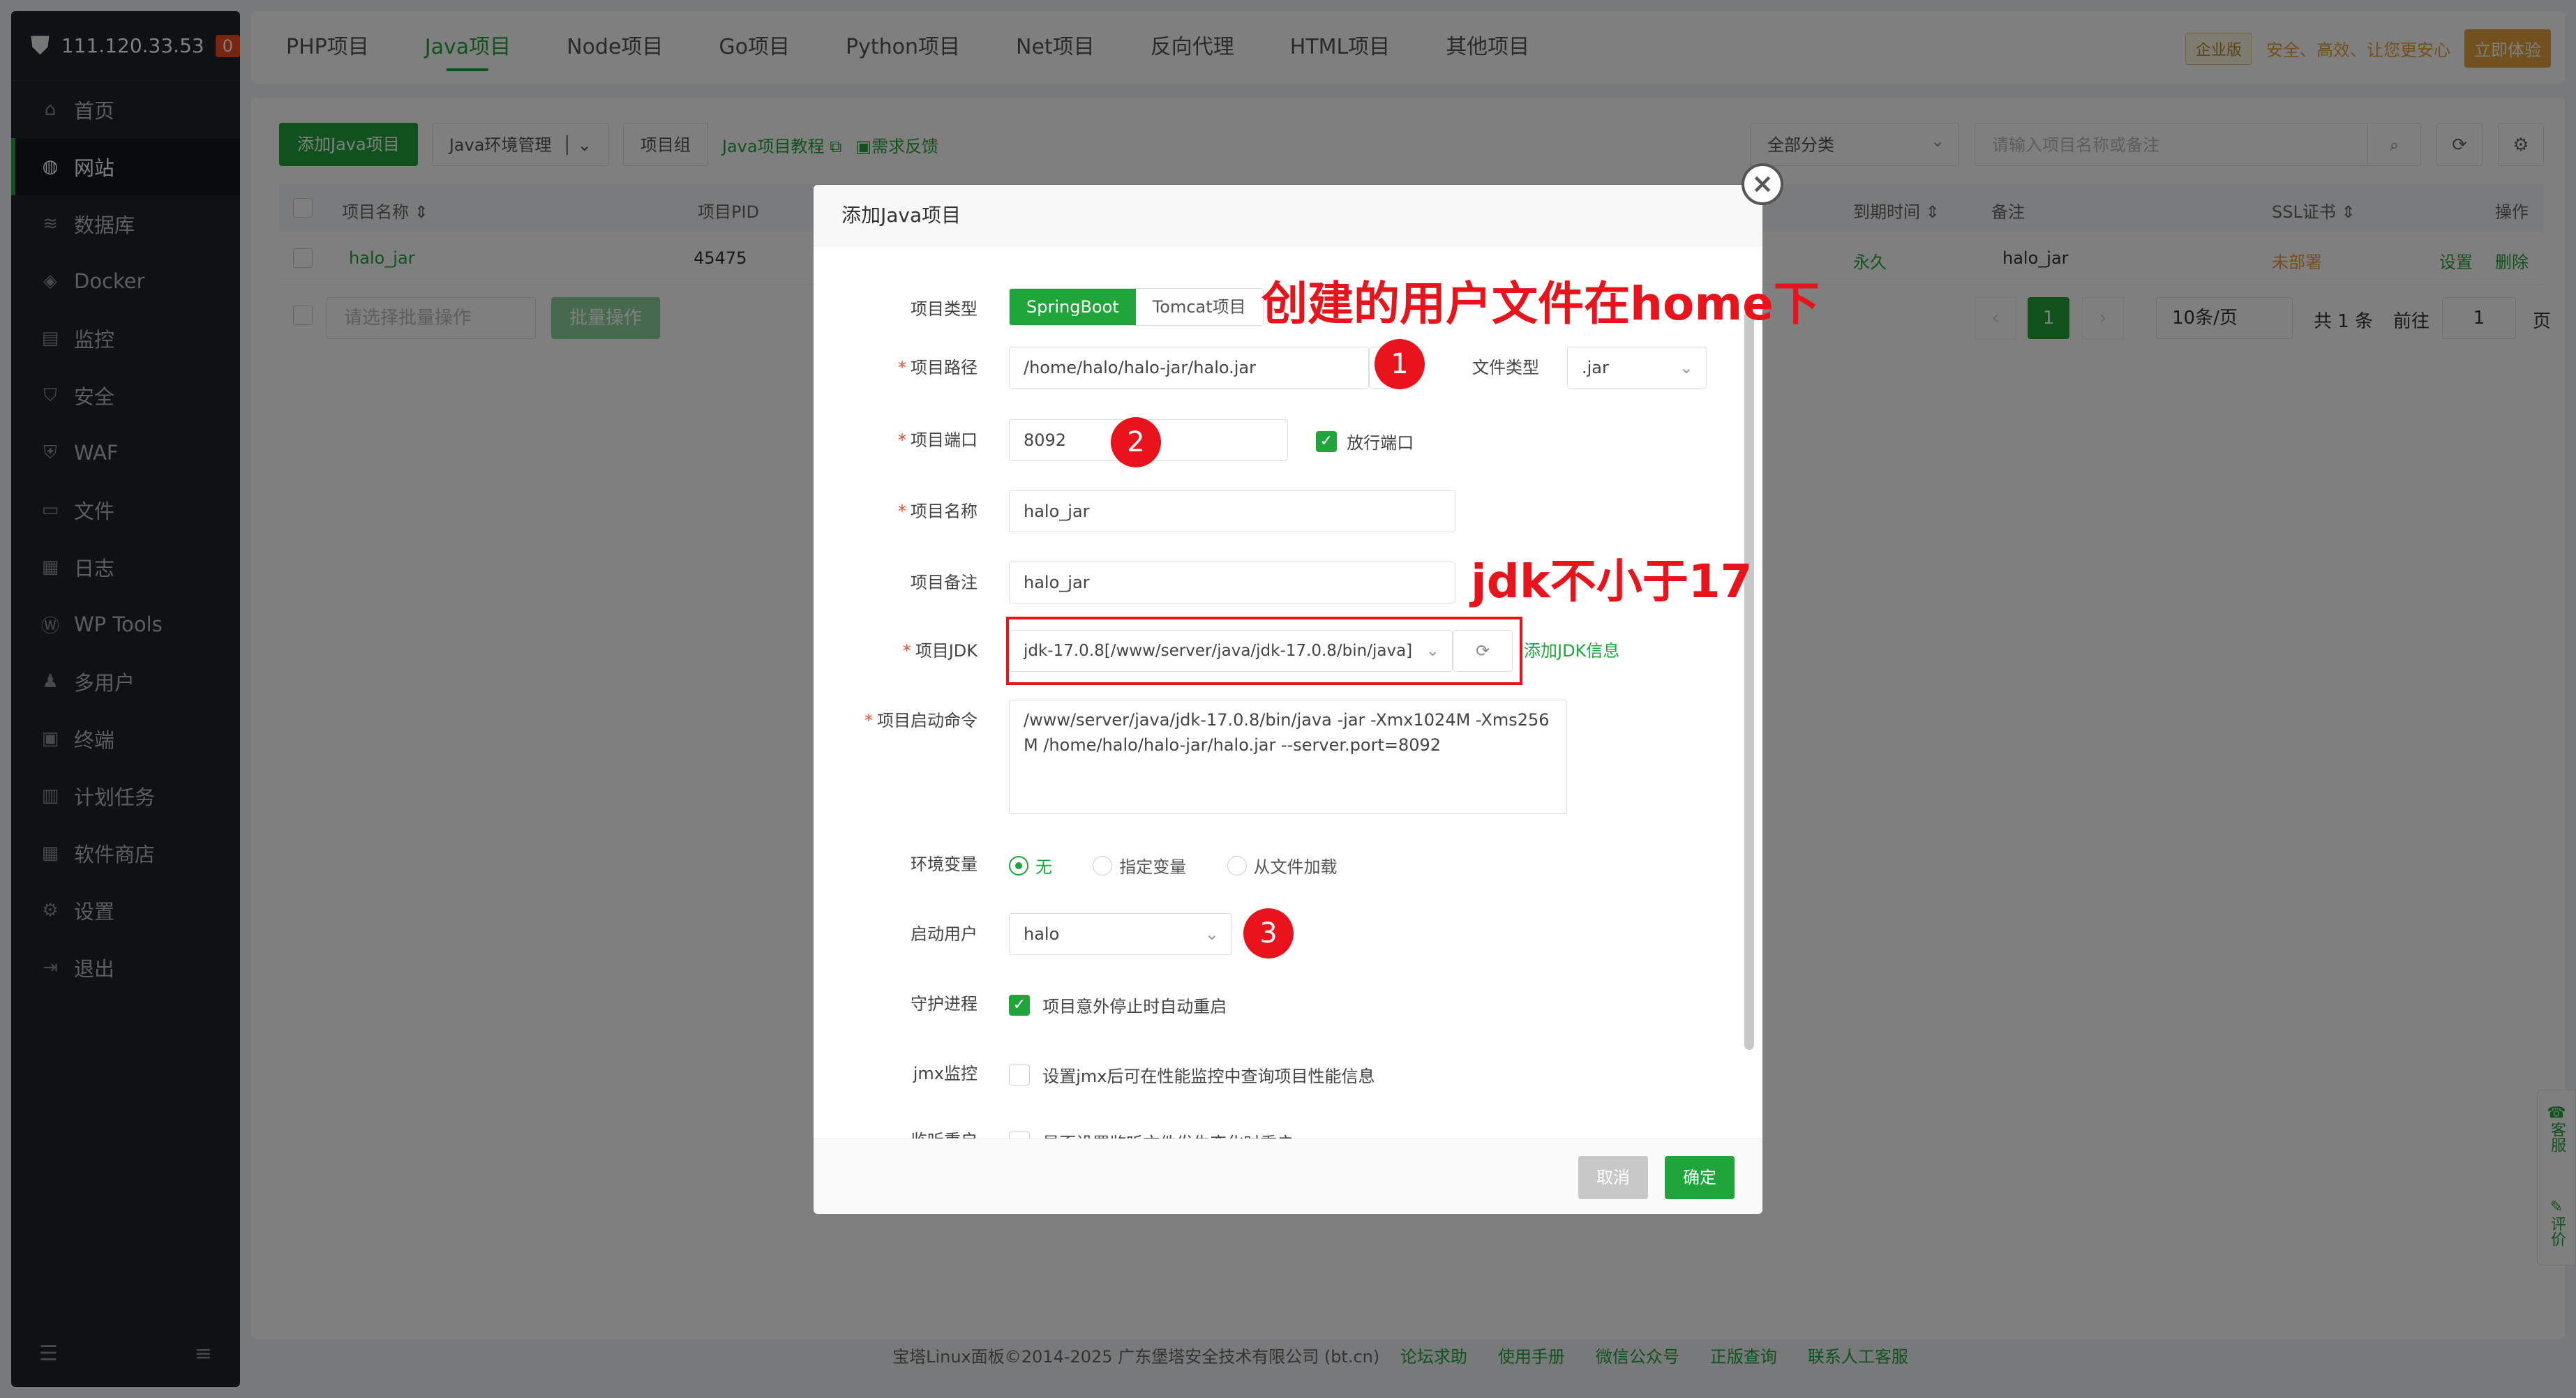  I want to click on annotation-1: 1, so click(1400, 364).